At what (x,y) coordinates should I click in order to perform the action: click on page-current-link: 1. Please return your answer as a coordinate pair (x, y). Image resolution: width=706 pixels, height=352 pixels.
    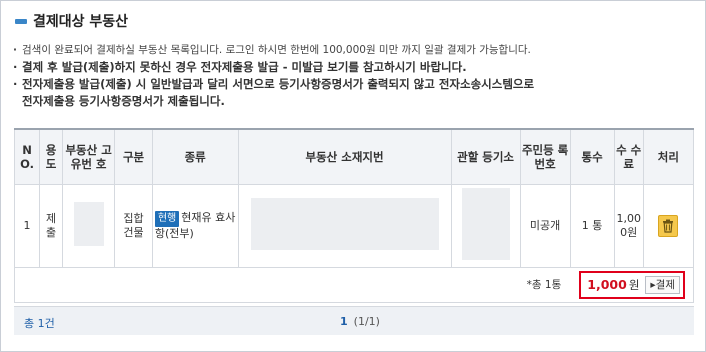
    Looking at the image, I should click on (344, 321).